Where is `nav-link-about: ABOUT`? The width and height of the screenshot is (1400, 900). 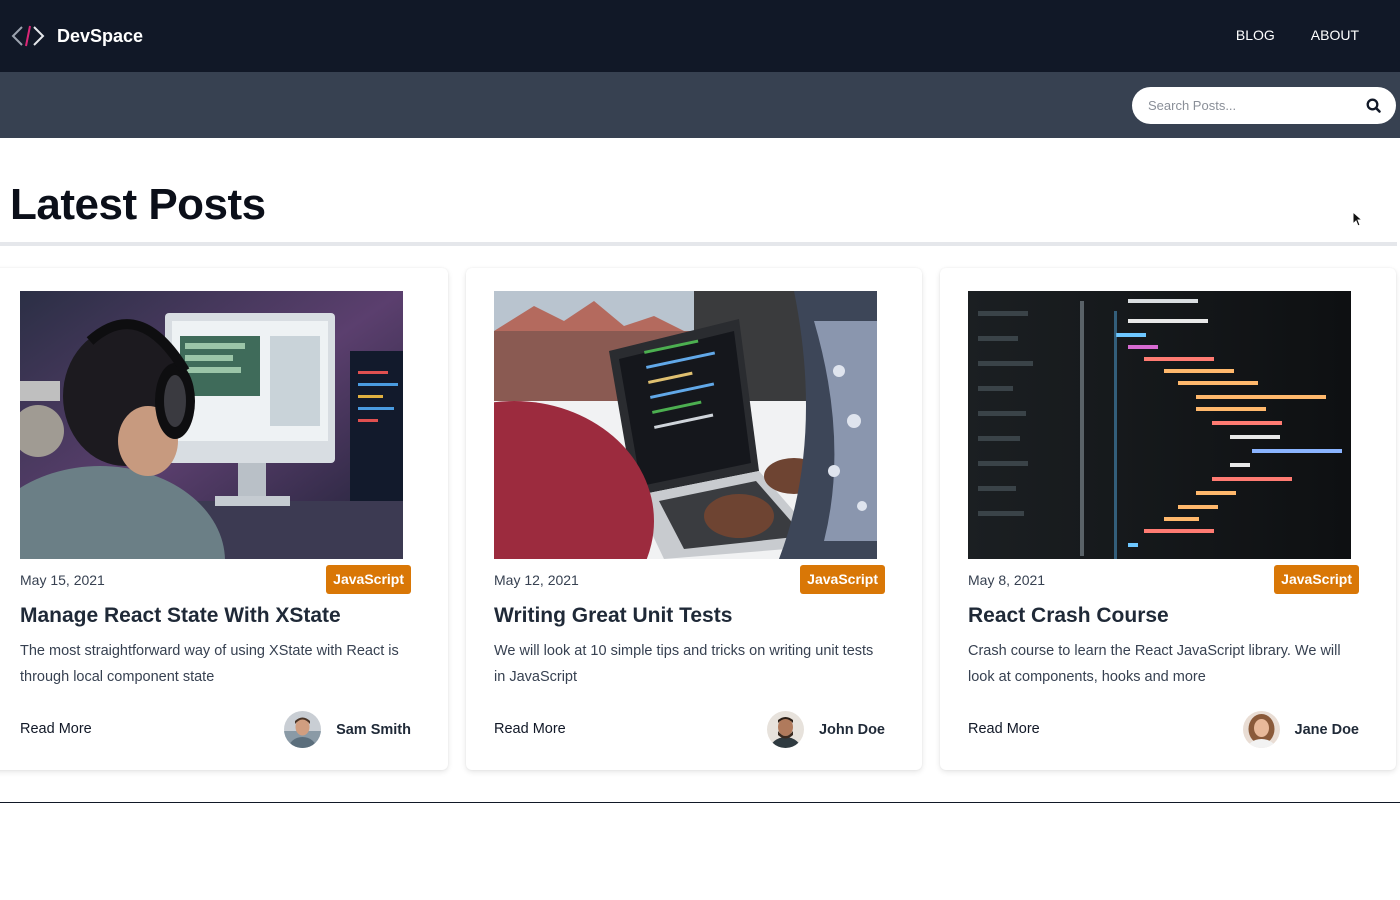
nav-link-about: ABOUT is located at coordinates (1335, 35).